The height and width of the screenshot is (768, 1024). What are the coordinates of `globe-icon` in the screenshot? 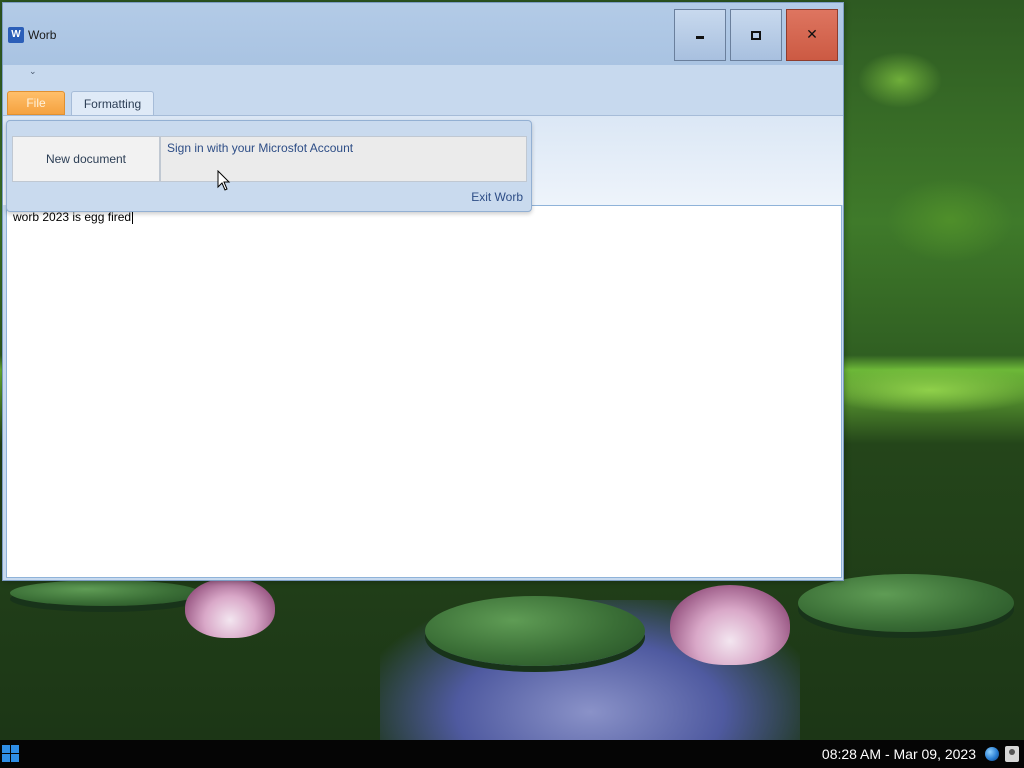 It's located at (992, 754).